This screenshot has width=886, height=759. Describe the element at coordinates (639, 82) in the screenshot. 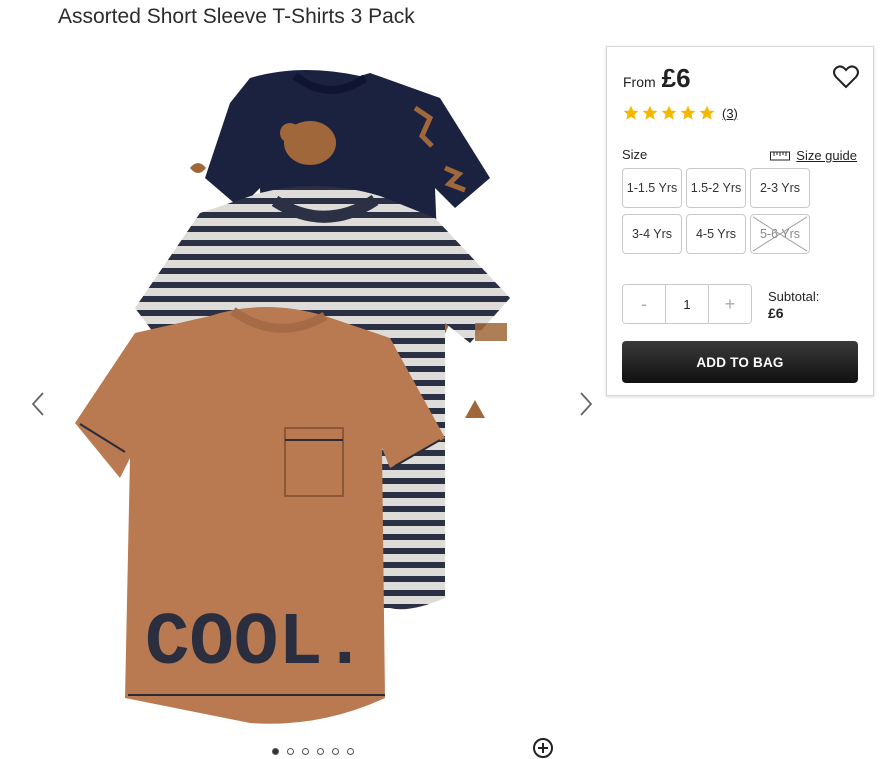

I see `from-label: From` at that location.